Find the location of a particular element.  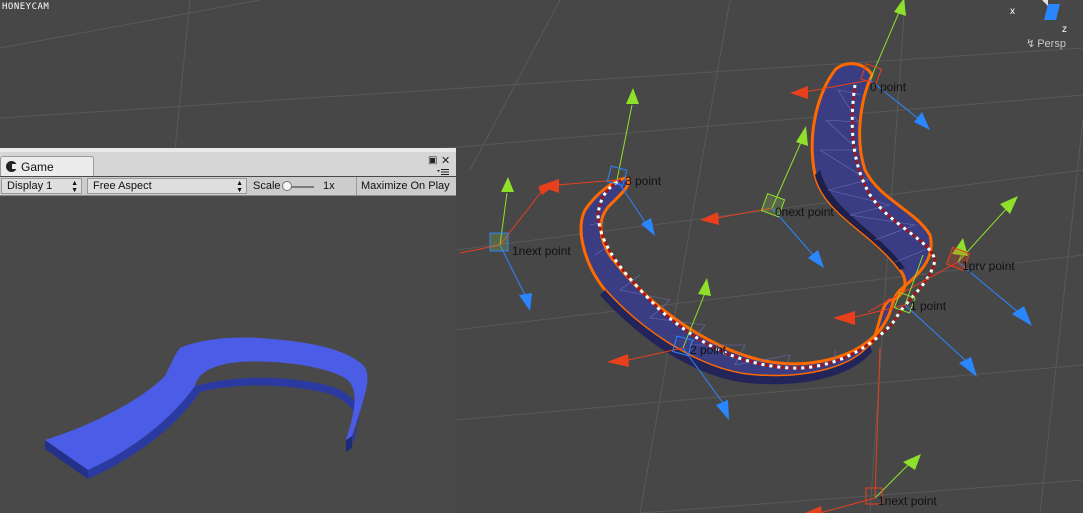

tab-game: Game is located at coordinates (47, 166).